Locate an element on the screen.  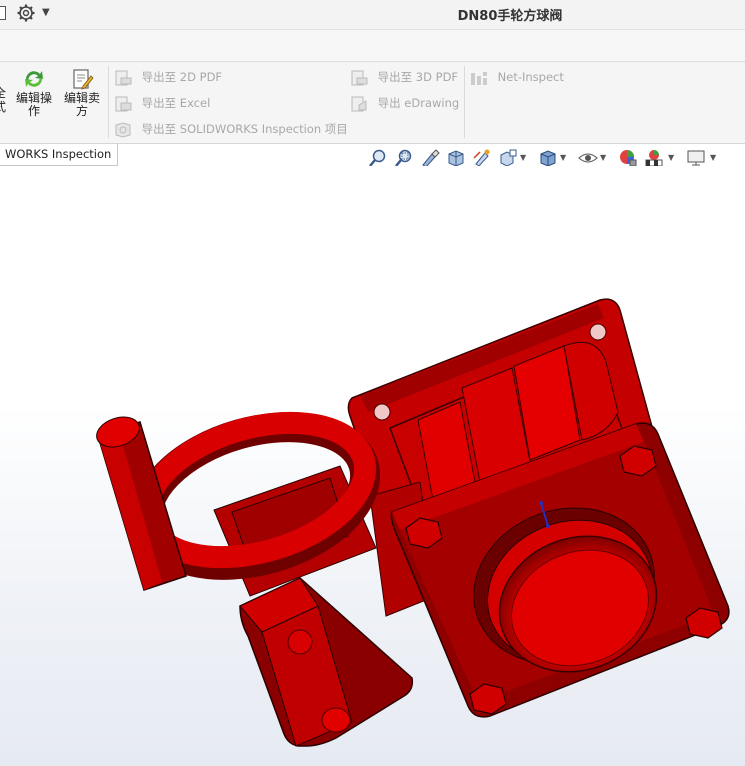
excel-icon is located at coordinates (123, 103).